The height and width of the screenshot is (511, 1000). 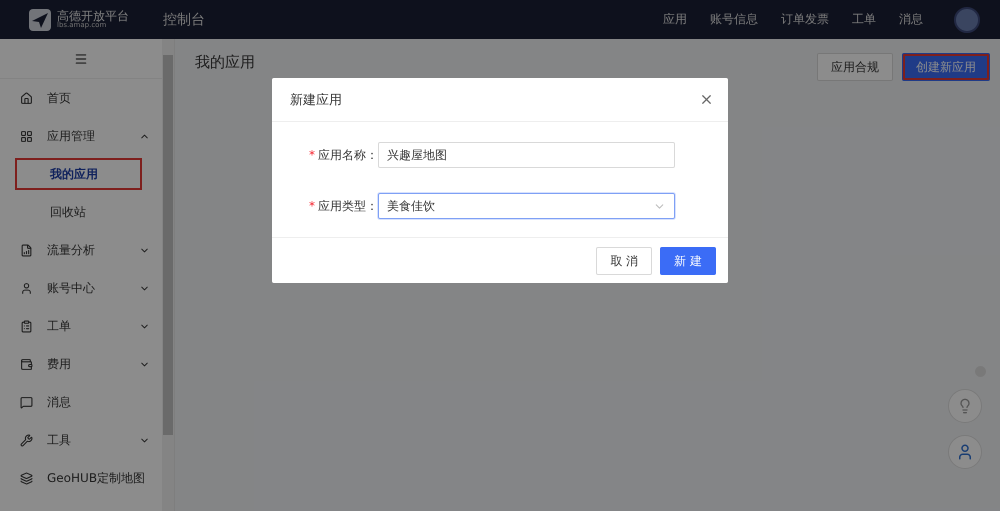 What do you see at coordinates (26, 250) in the screenshot?
I see `chart-icon` at bounding box center [26, 250].